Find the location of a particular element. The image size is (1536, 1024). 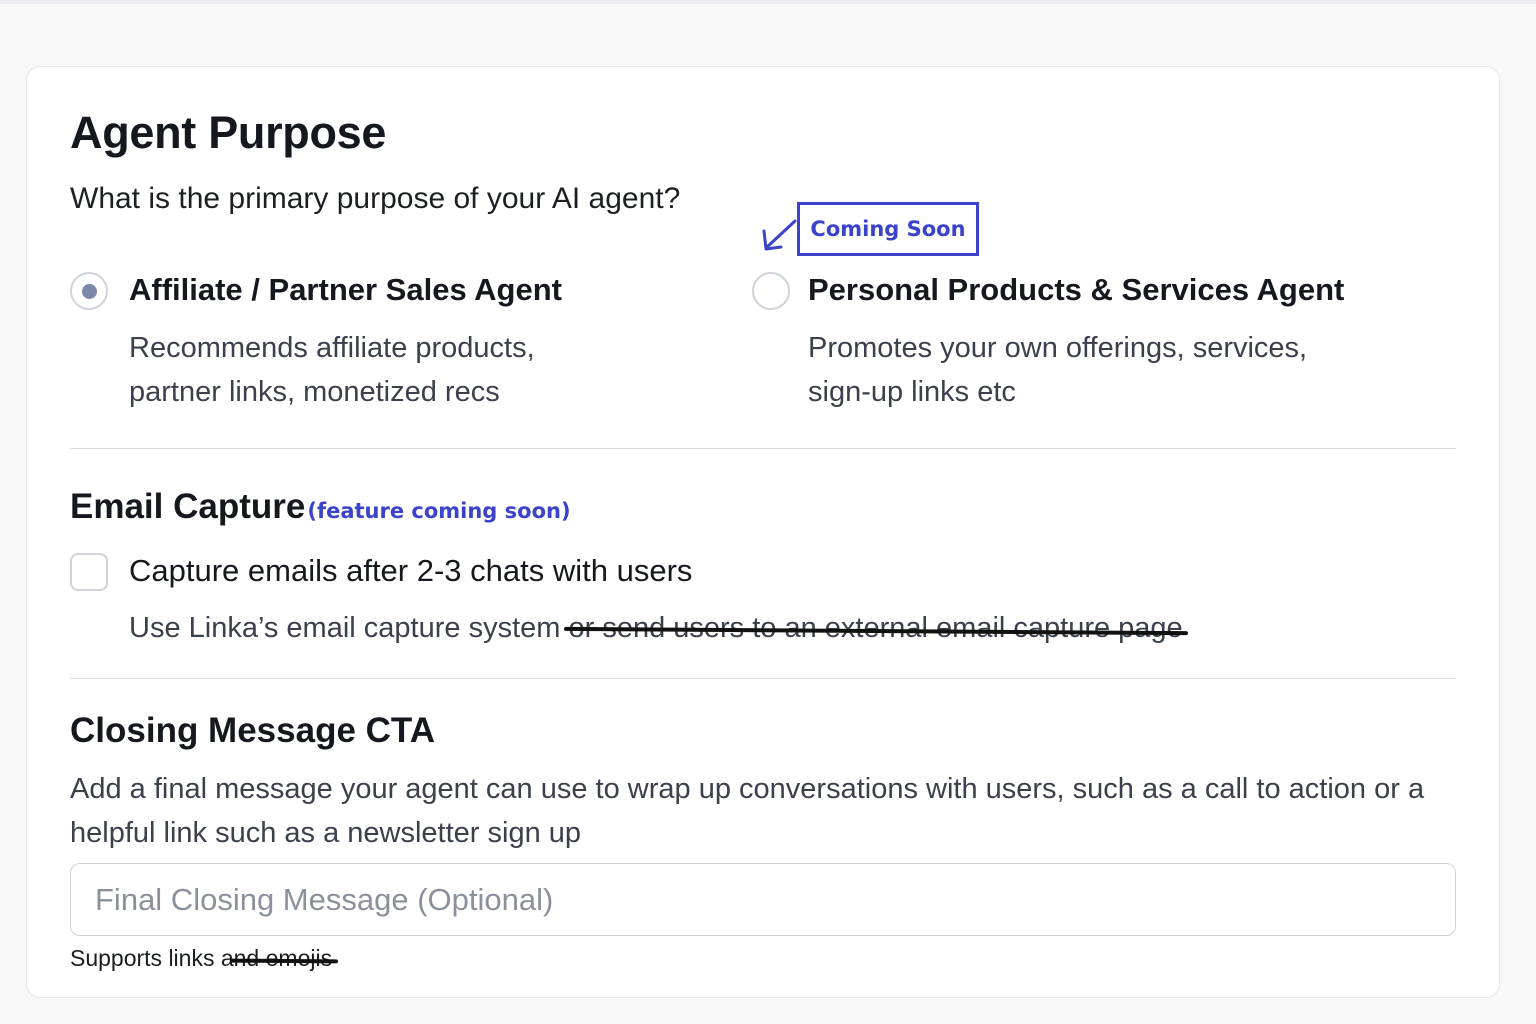

radio-personal-agent is located at coordinates (771, 291).